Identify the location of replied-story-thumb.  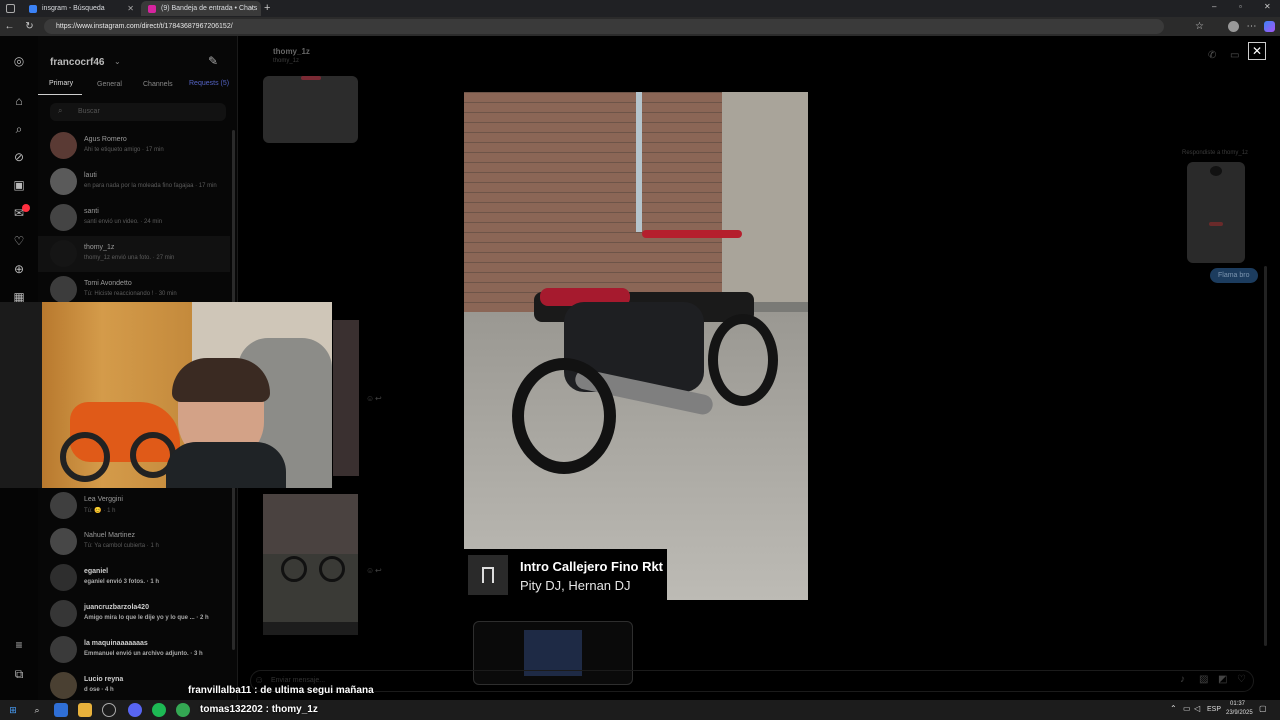
(1216, 212).